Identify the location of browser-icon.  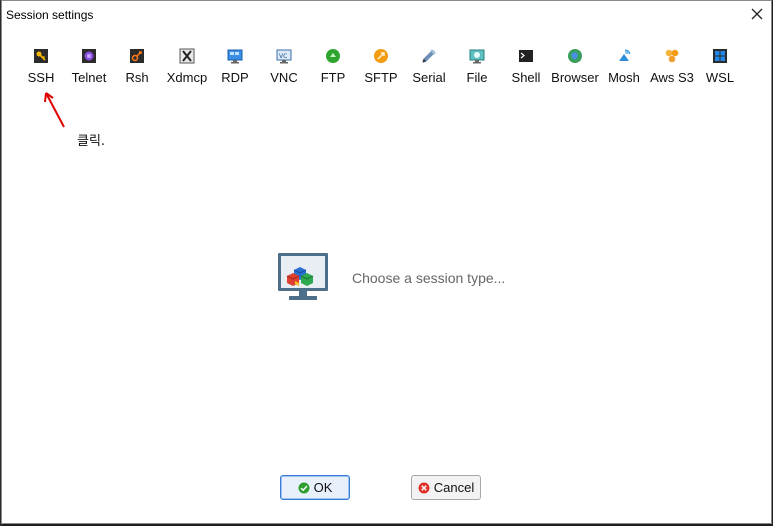
(575, 56).